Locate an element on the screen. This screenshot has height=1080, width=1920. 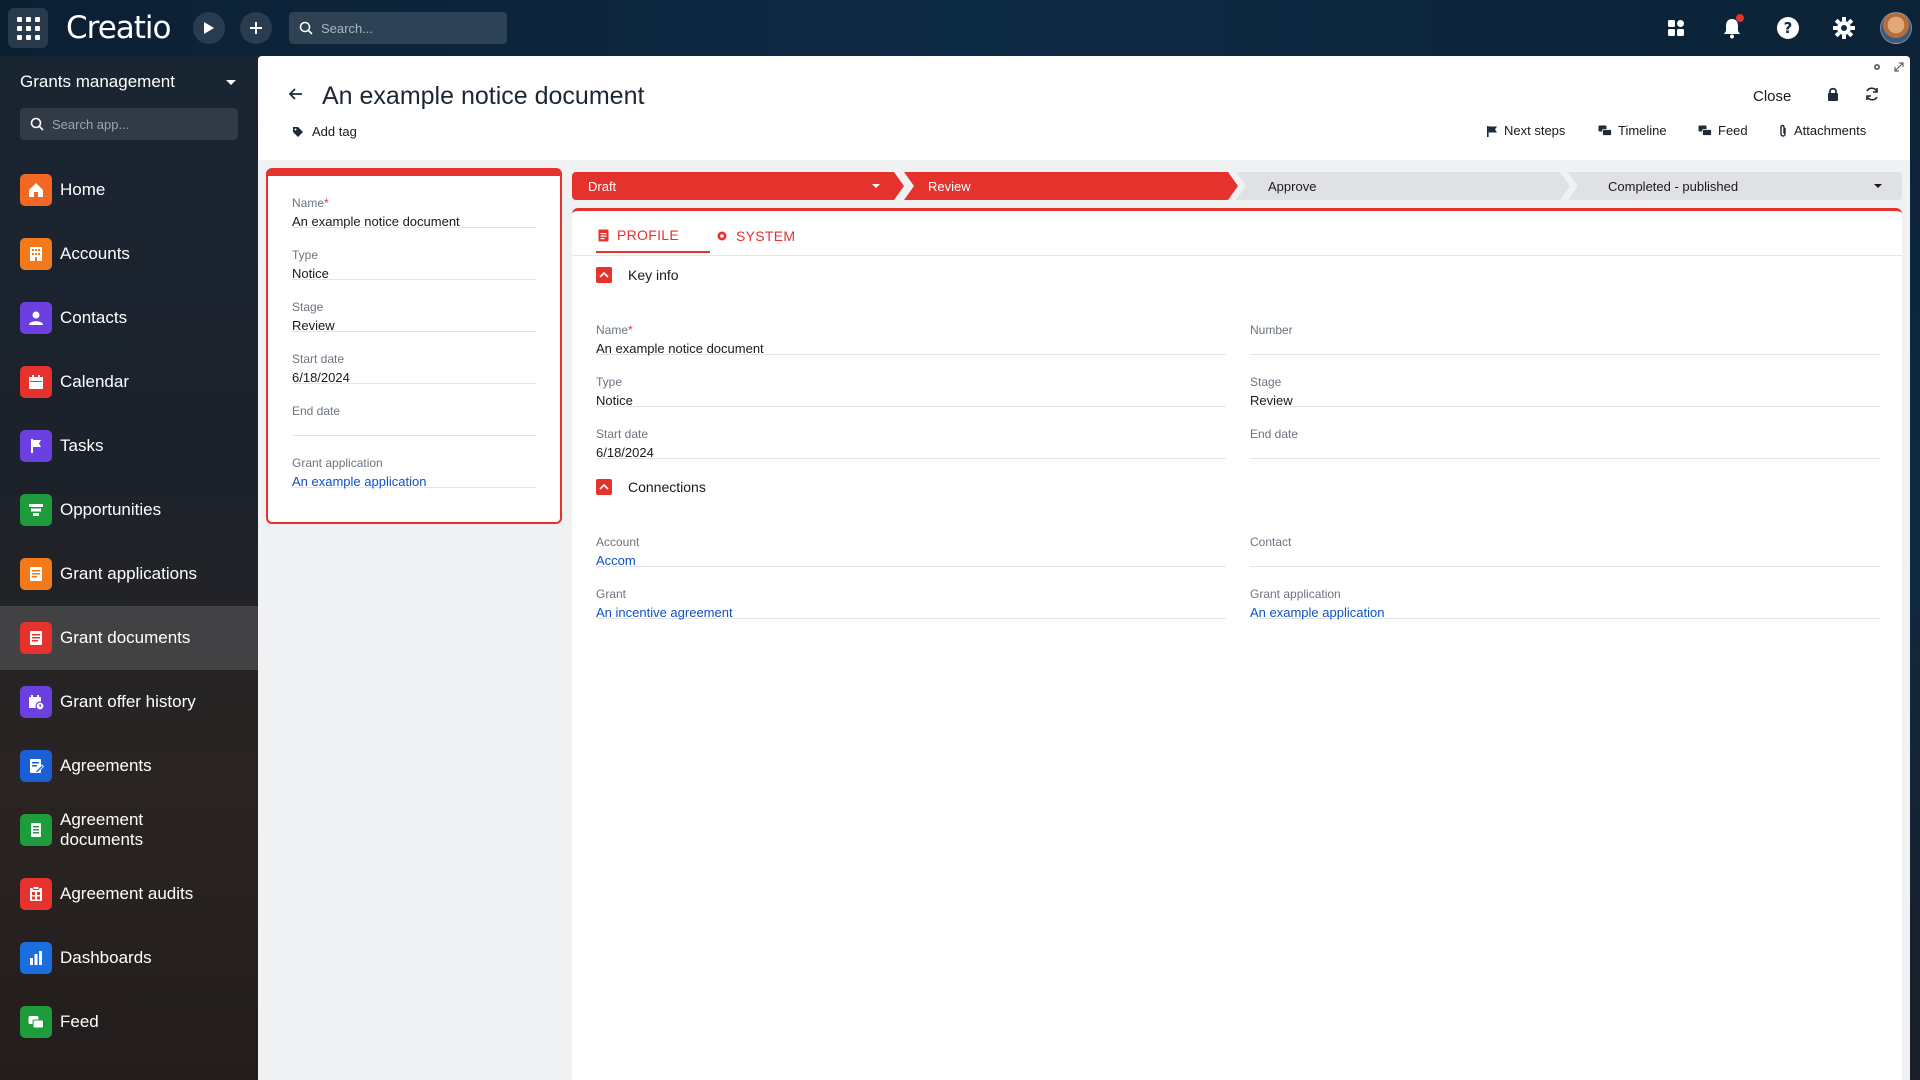
field-end-date: End date is located at coordinates (1565, 433).